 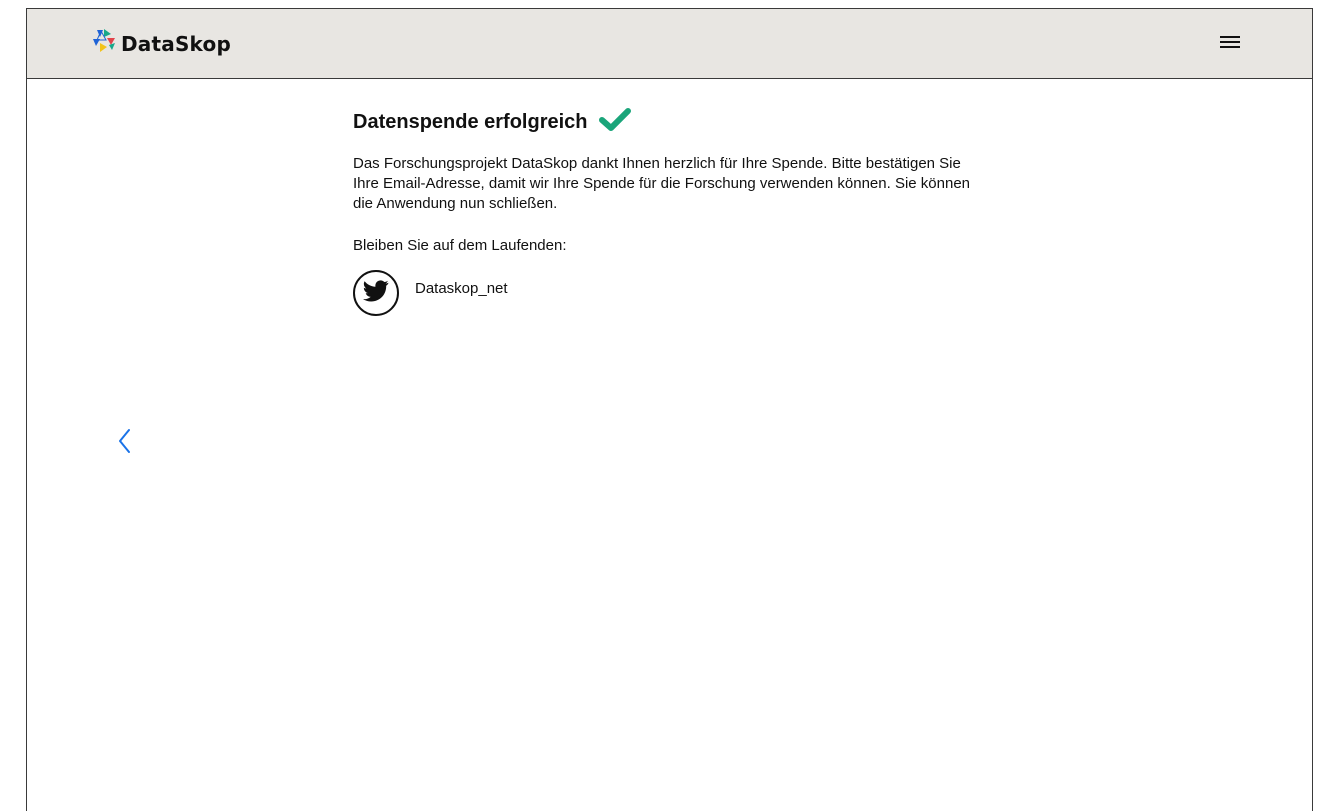 I want to click on hamburger-menu-button, so click(x=1230, y=44).